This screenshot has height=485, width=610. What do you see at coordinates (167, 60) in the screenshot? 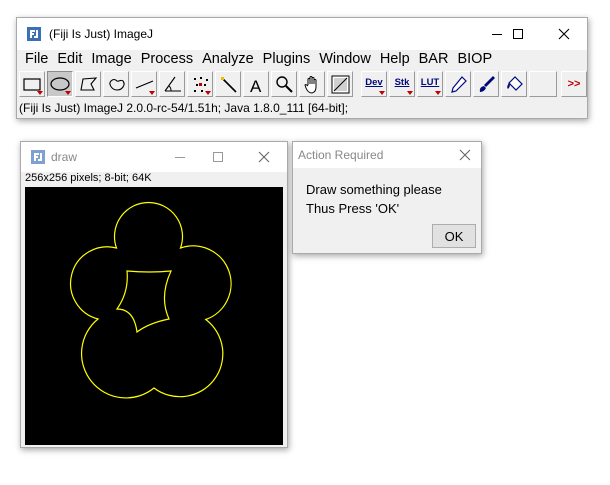
I see `menu-process: Process` at bounding box center [167, 60].